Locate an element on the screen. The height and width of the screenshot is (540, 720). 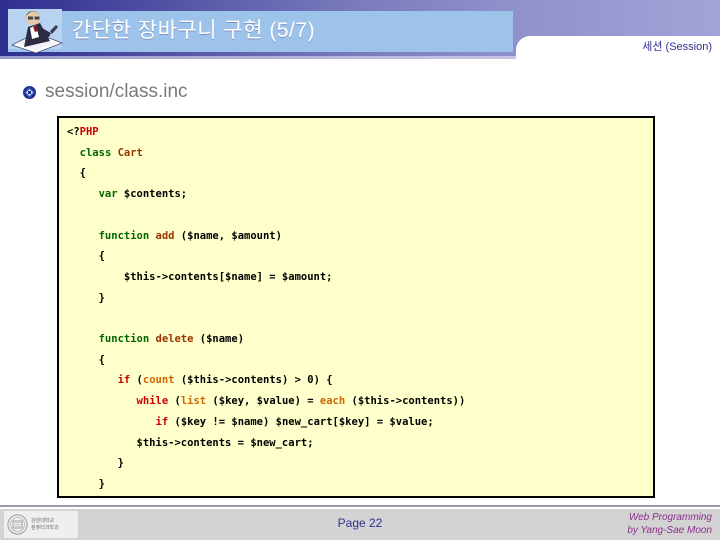
footer-credit: Web Programming by Yang-Sae Moon is located at coordinates (669, 524).